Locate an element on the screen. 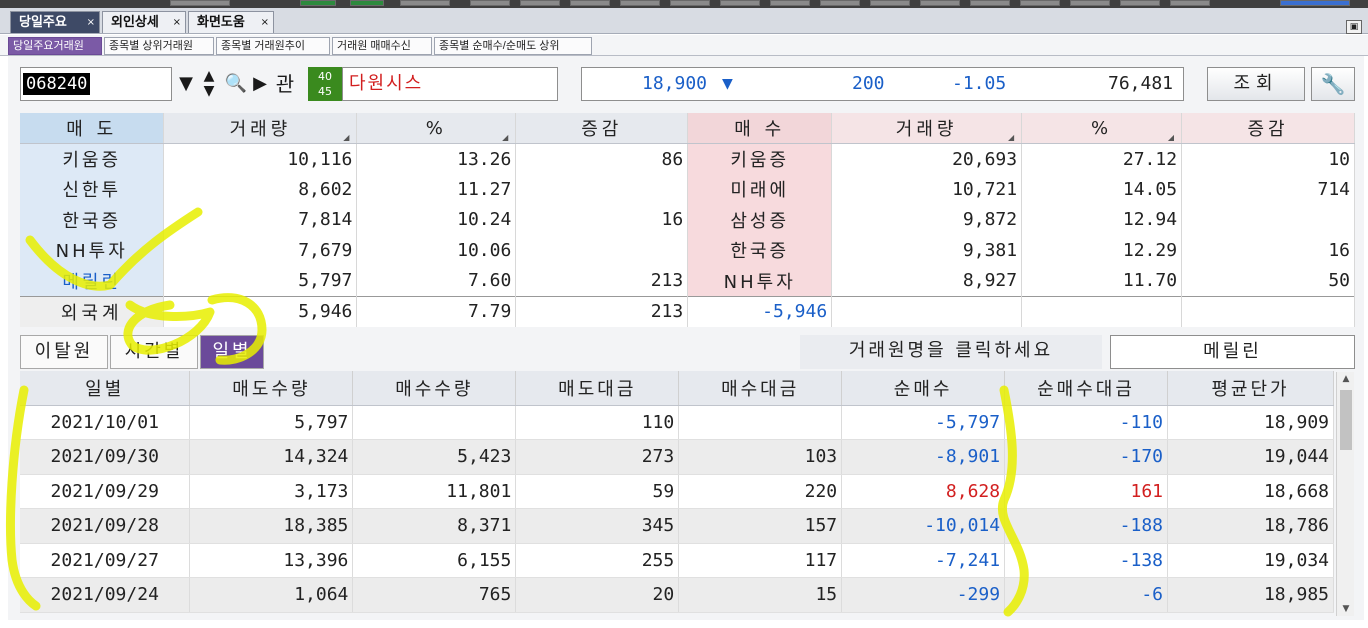  col-net-amount: 순매수대금 is located at coordinates (1086, 388).